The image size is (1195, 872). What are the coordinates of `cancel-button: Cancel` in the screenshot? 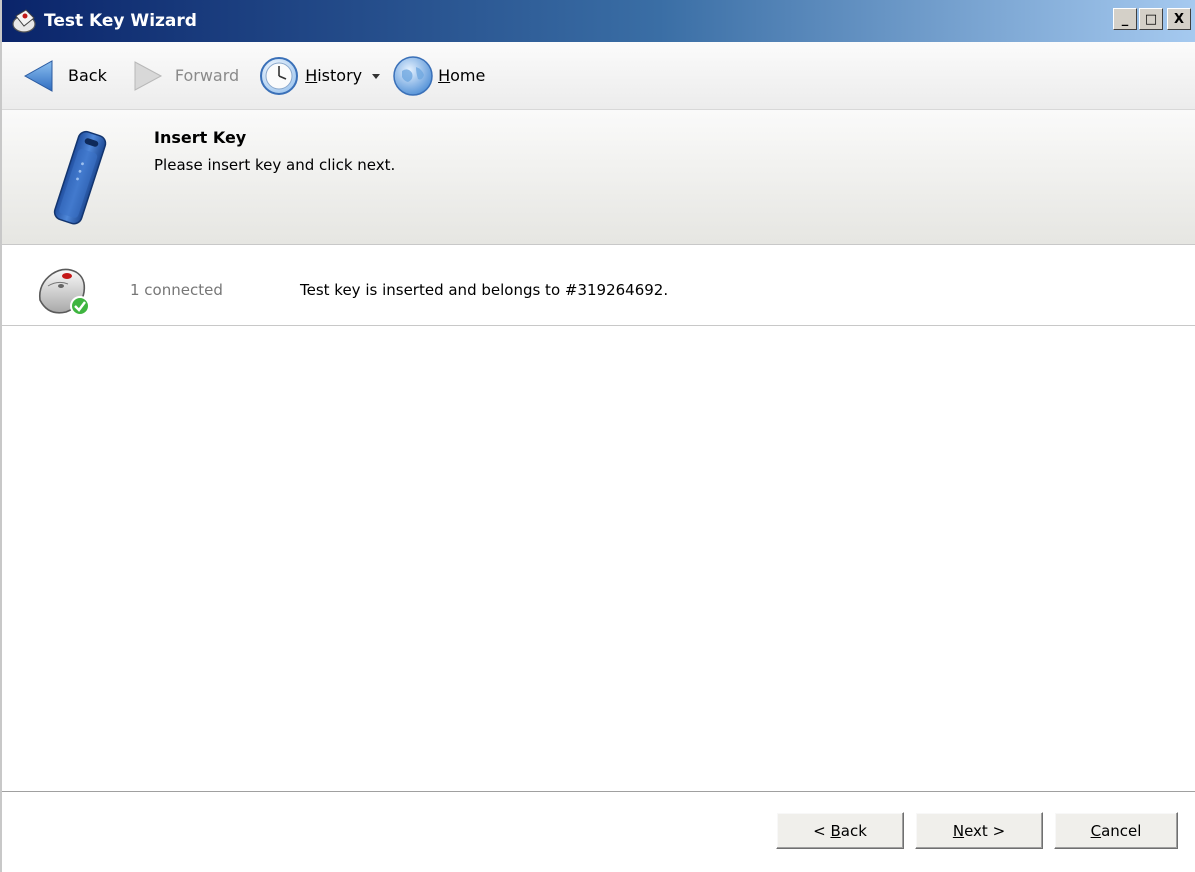 It's located at (1116, 830).